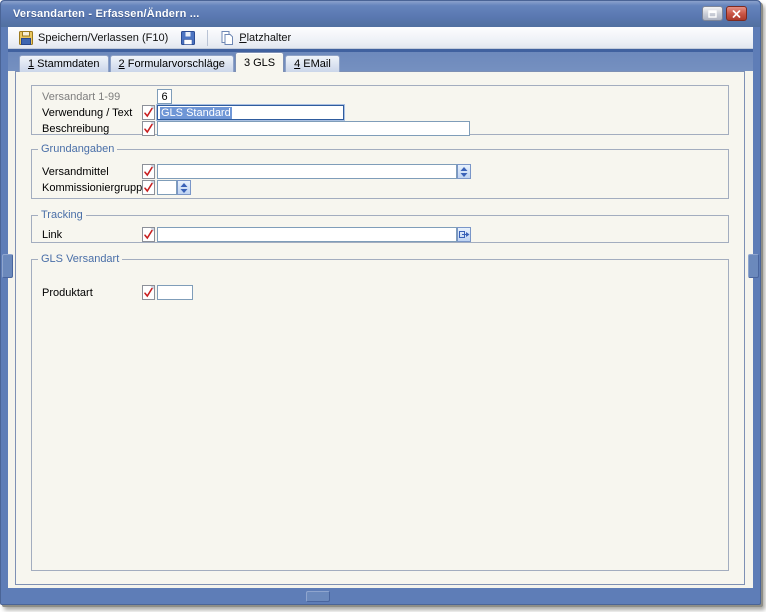 This screenshot has width=766, height=612. What do you see at coordinates (313, 128) in the screenshot?
I see `beschreibung-input` at bounding box center [313, 128].